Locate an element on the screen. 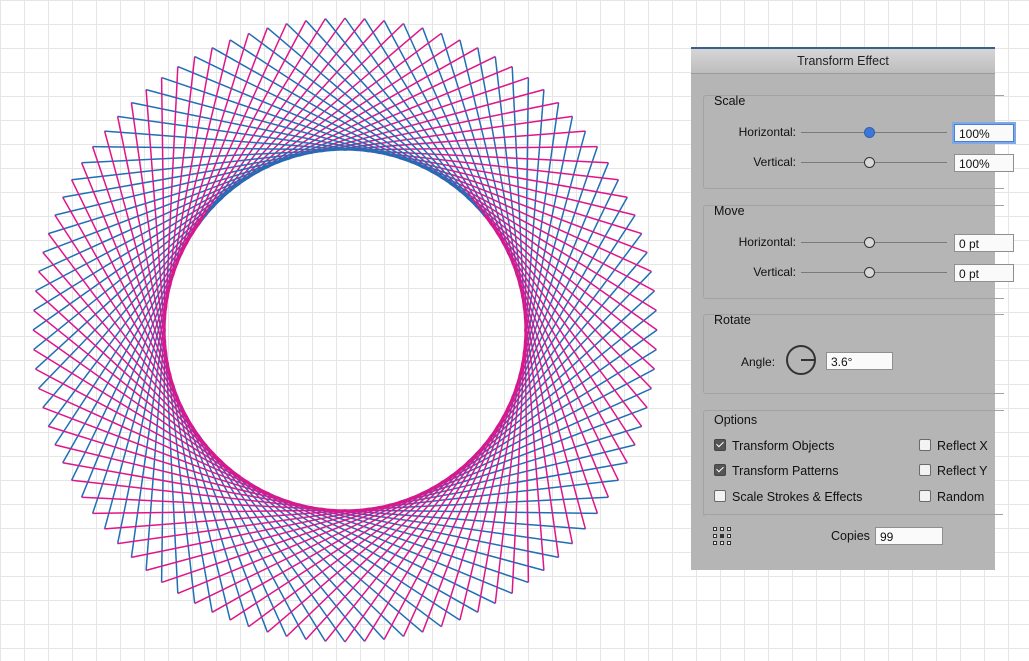  options-separator is located at coordinates (853, 514).